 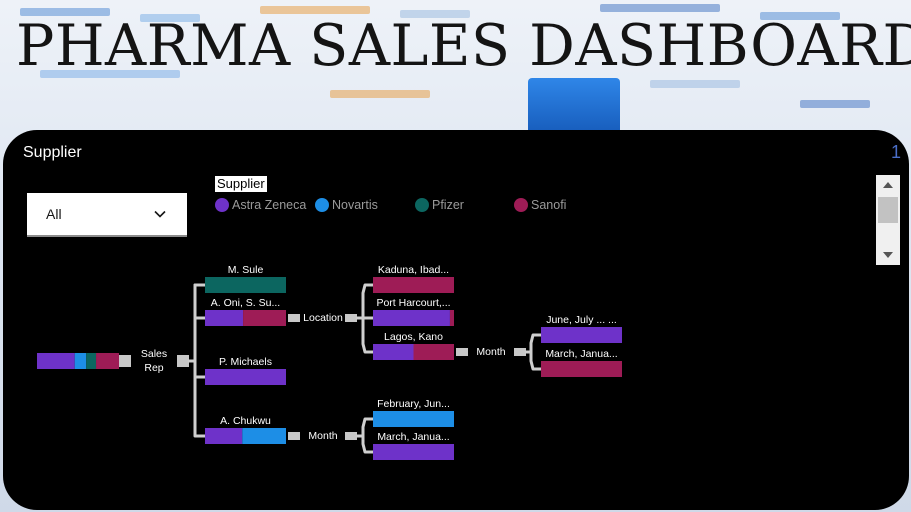 What do you see at coordinates (294, 436) in the screenshot?
I see `chukwu-month-connector` at bounding box center [294, 436].